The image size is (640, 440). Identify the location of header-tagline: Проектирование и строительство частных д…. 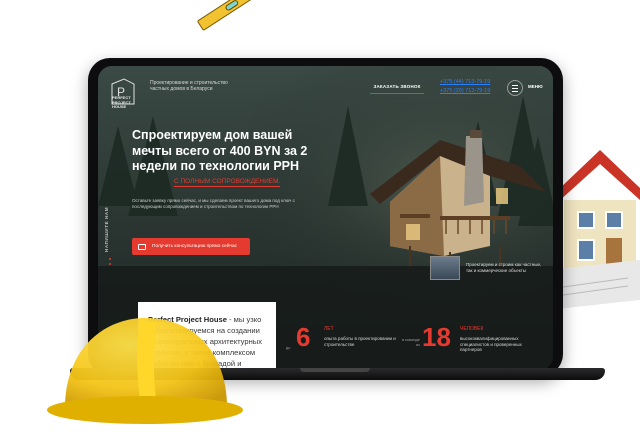
(189, 86).